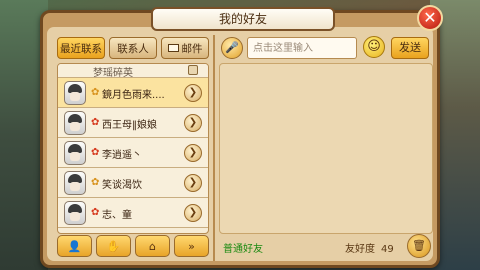 The width and height of the screenshot is (480, 270). I want to click on tab-label: 邮件, so click(192, 48).